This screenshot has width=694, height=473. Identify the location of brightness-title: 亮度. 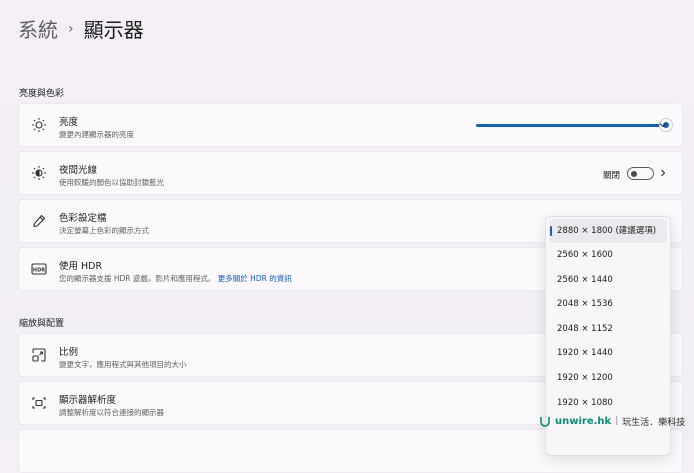
(69, 122).